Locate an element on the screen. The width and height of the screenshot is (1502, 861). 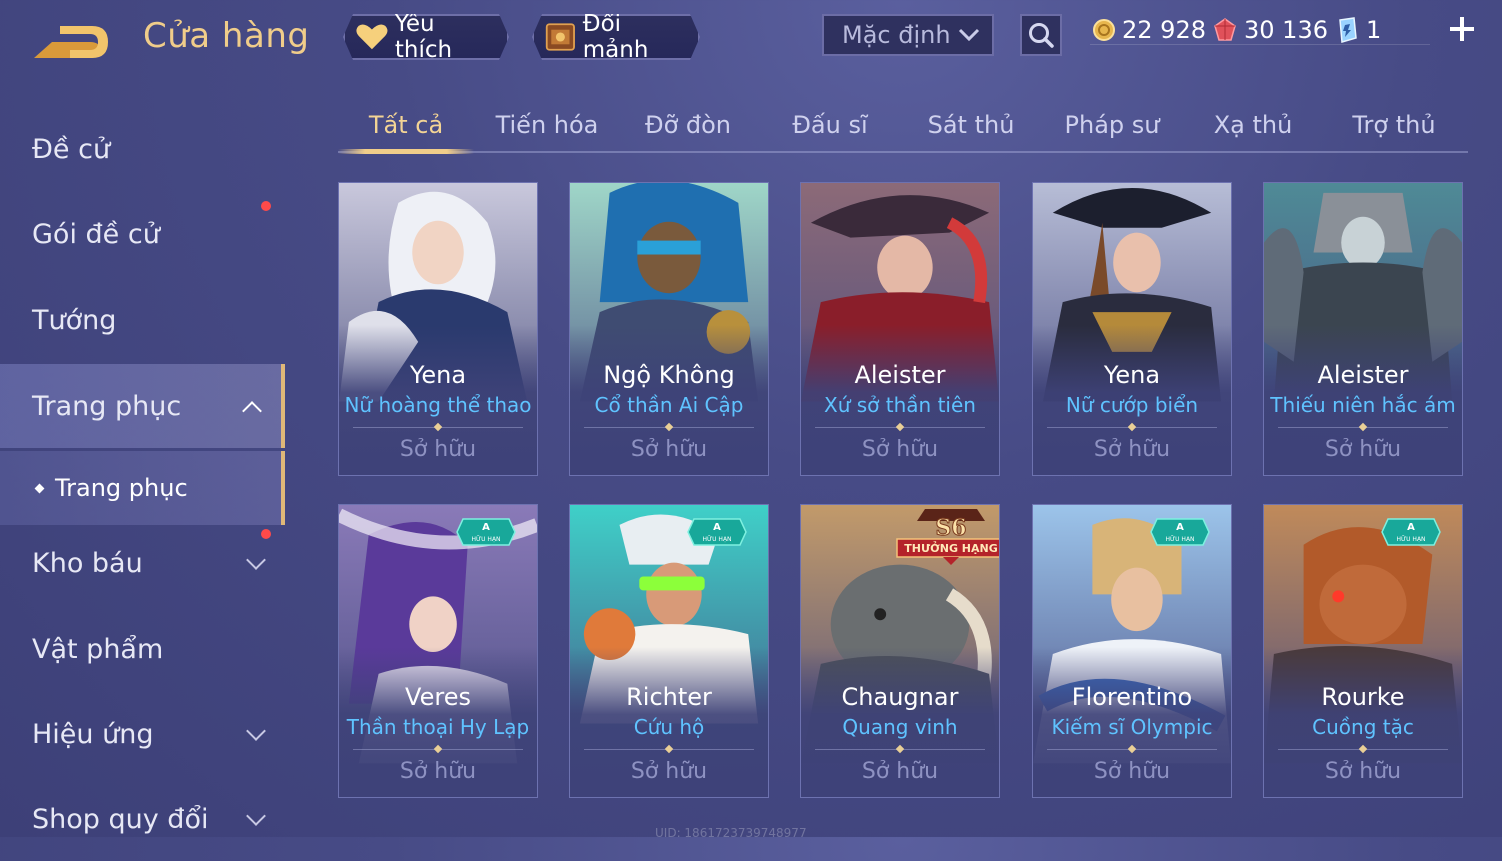
tabs-divider is located at coordinates (903, 152).